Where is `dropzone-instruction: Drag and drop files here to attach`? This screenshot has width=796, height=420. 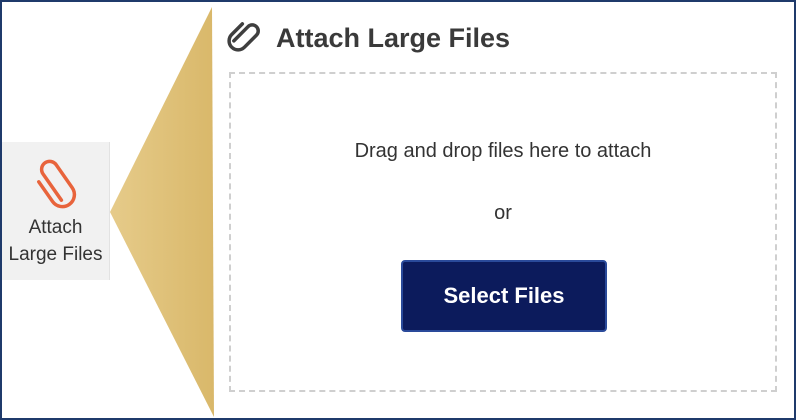 dropzone-instruction: Drag and drop files here to attach is located at coordinates (503, 151).